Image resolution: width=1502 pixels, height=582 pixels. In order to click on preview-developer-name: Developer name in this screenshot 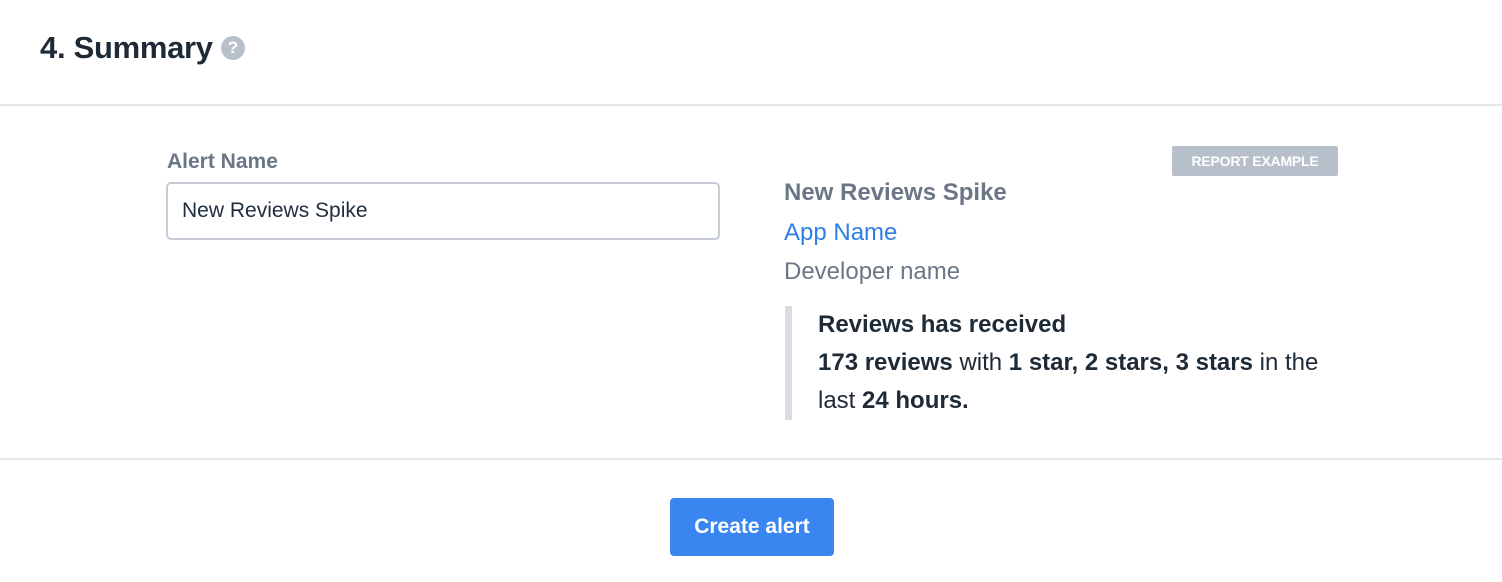, I will do `click(872, 271)`.